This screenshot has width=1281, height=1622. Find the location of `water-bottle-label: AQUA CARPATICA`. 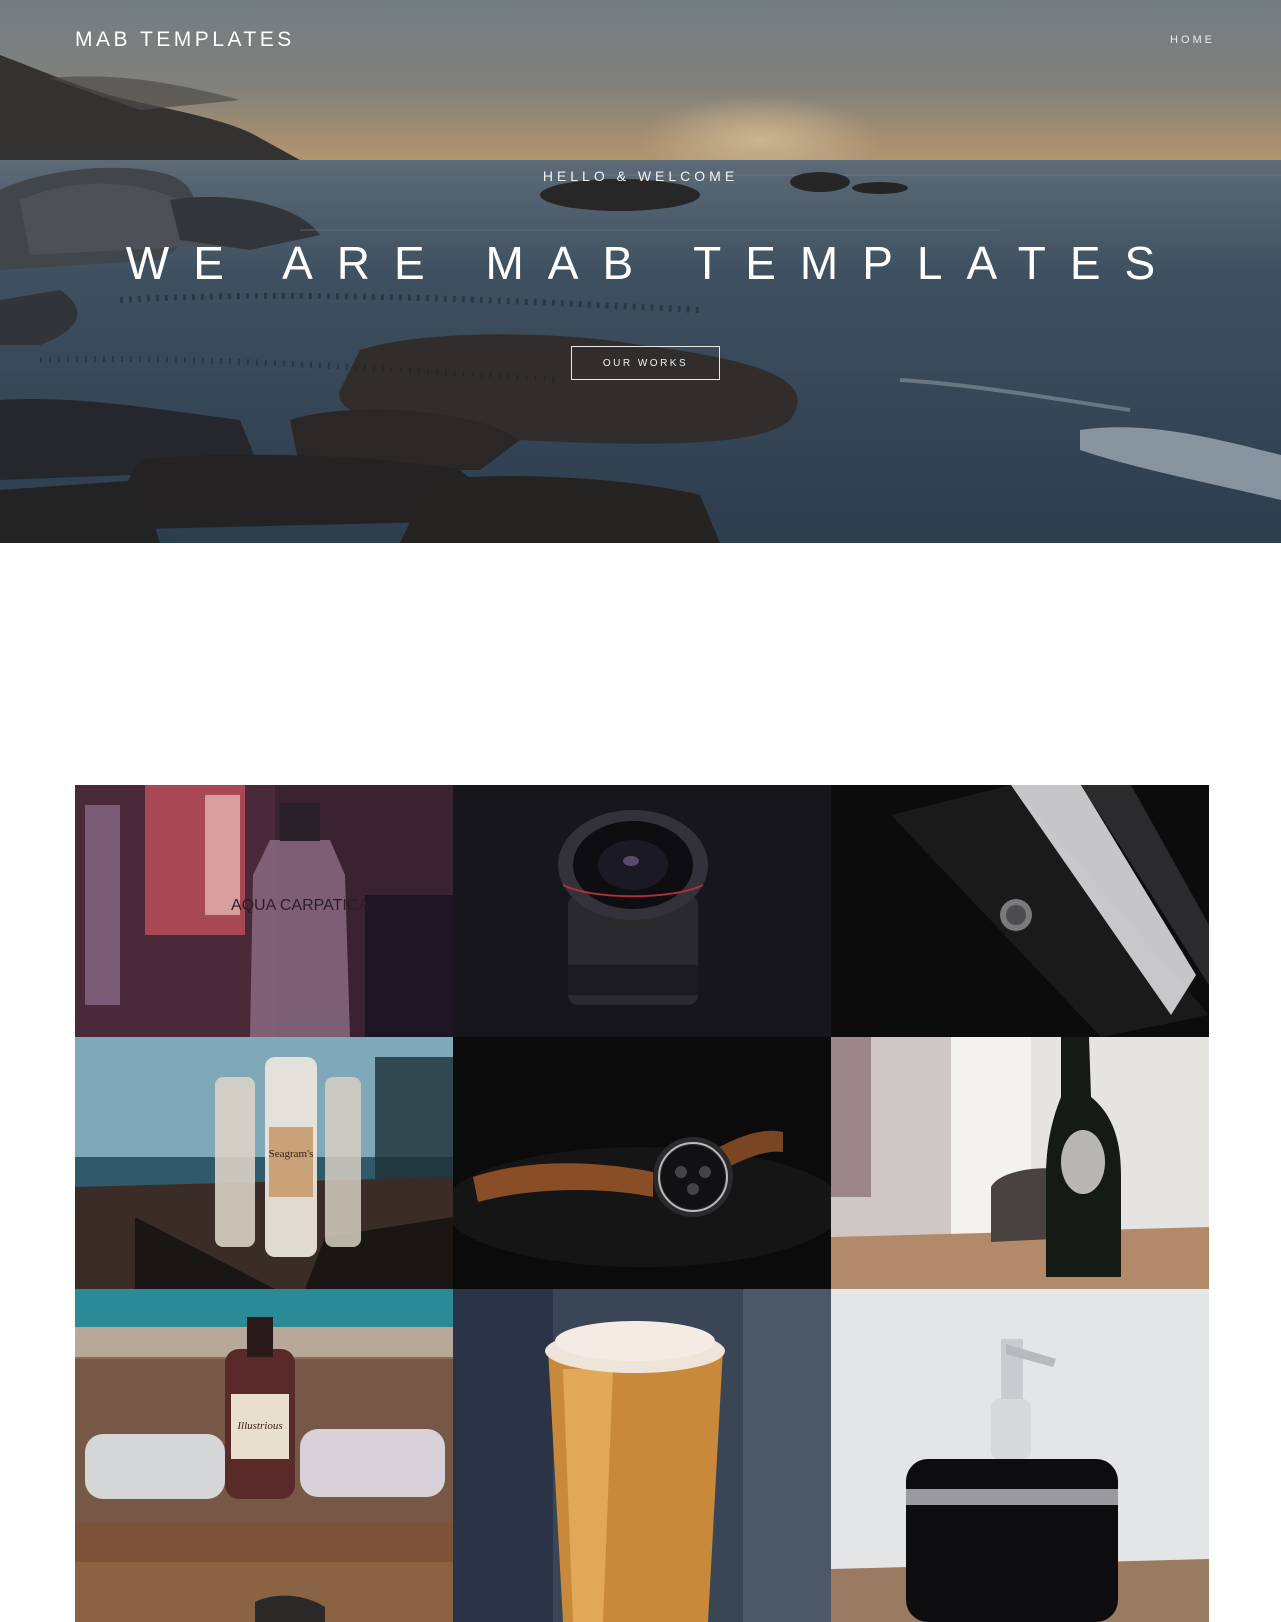

water-bottle-label: AQUA CARPATICA is located at coordinates (300, 905).